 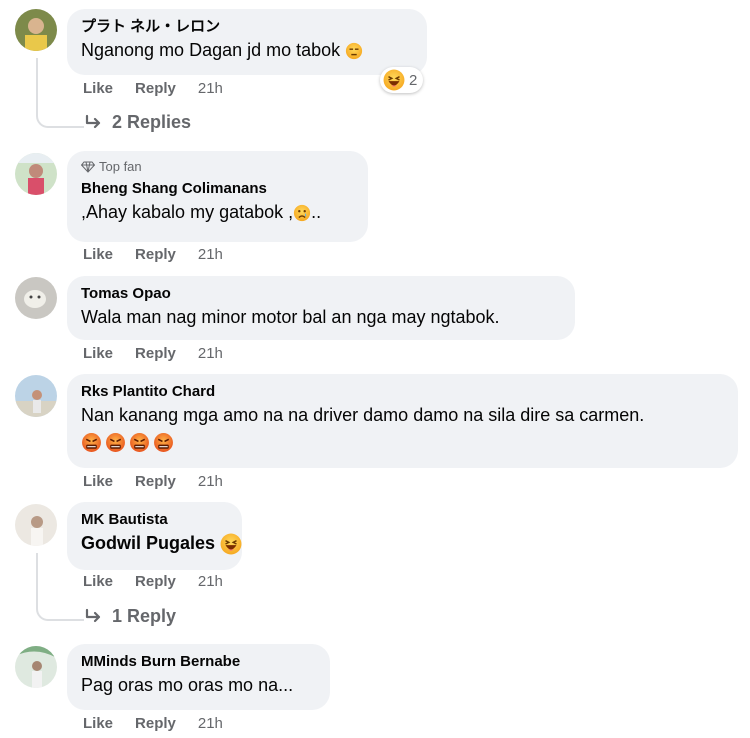 I want to click on haha-reaction-icon, so click(x=394, y=80).